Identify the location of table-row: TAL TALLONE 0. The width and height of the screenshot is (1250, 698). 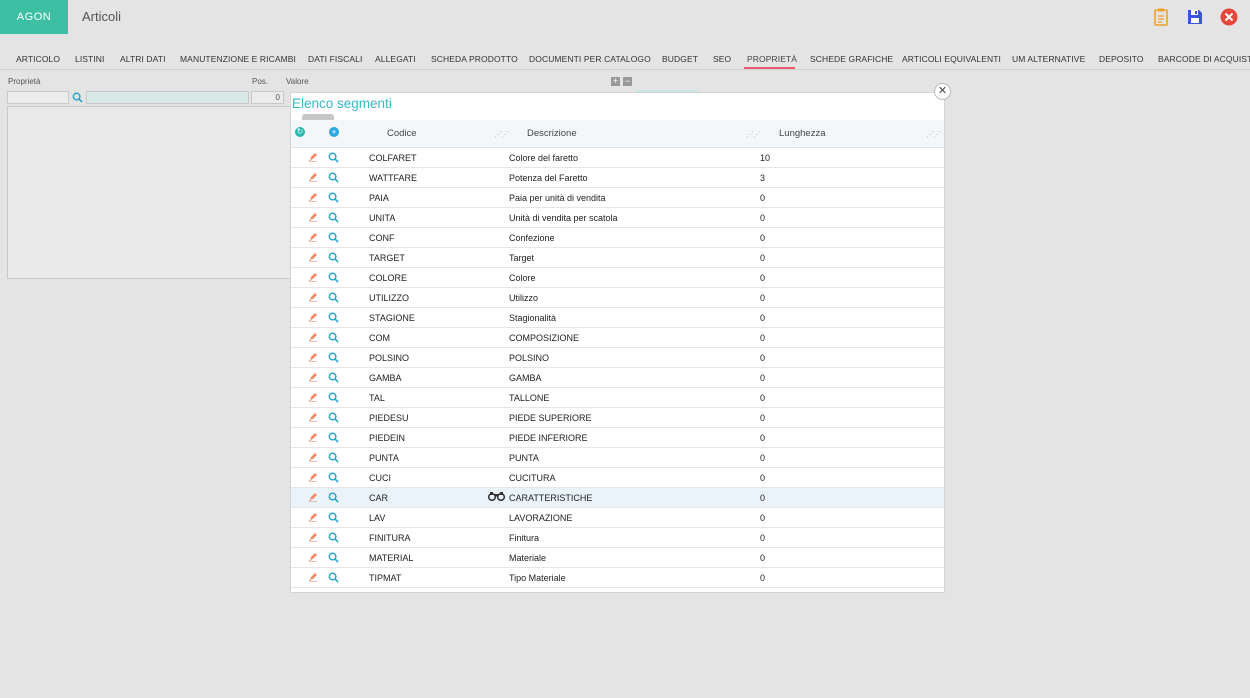
(617, 398).